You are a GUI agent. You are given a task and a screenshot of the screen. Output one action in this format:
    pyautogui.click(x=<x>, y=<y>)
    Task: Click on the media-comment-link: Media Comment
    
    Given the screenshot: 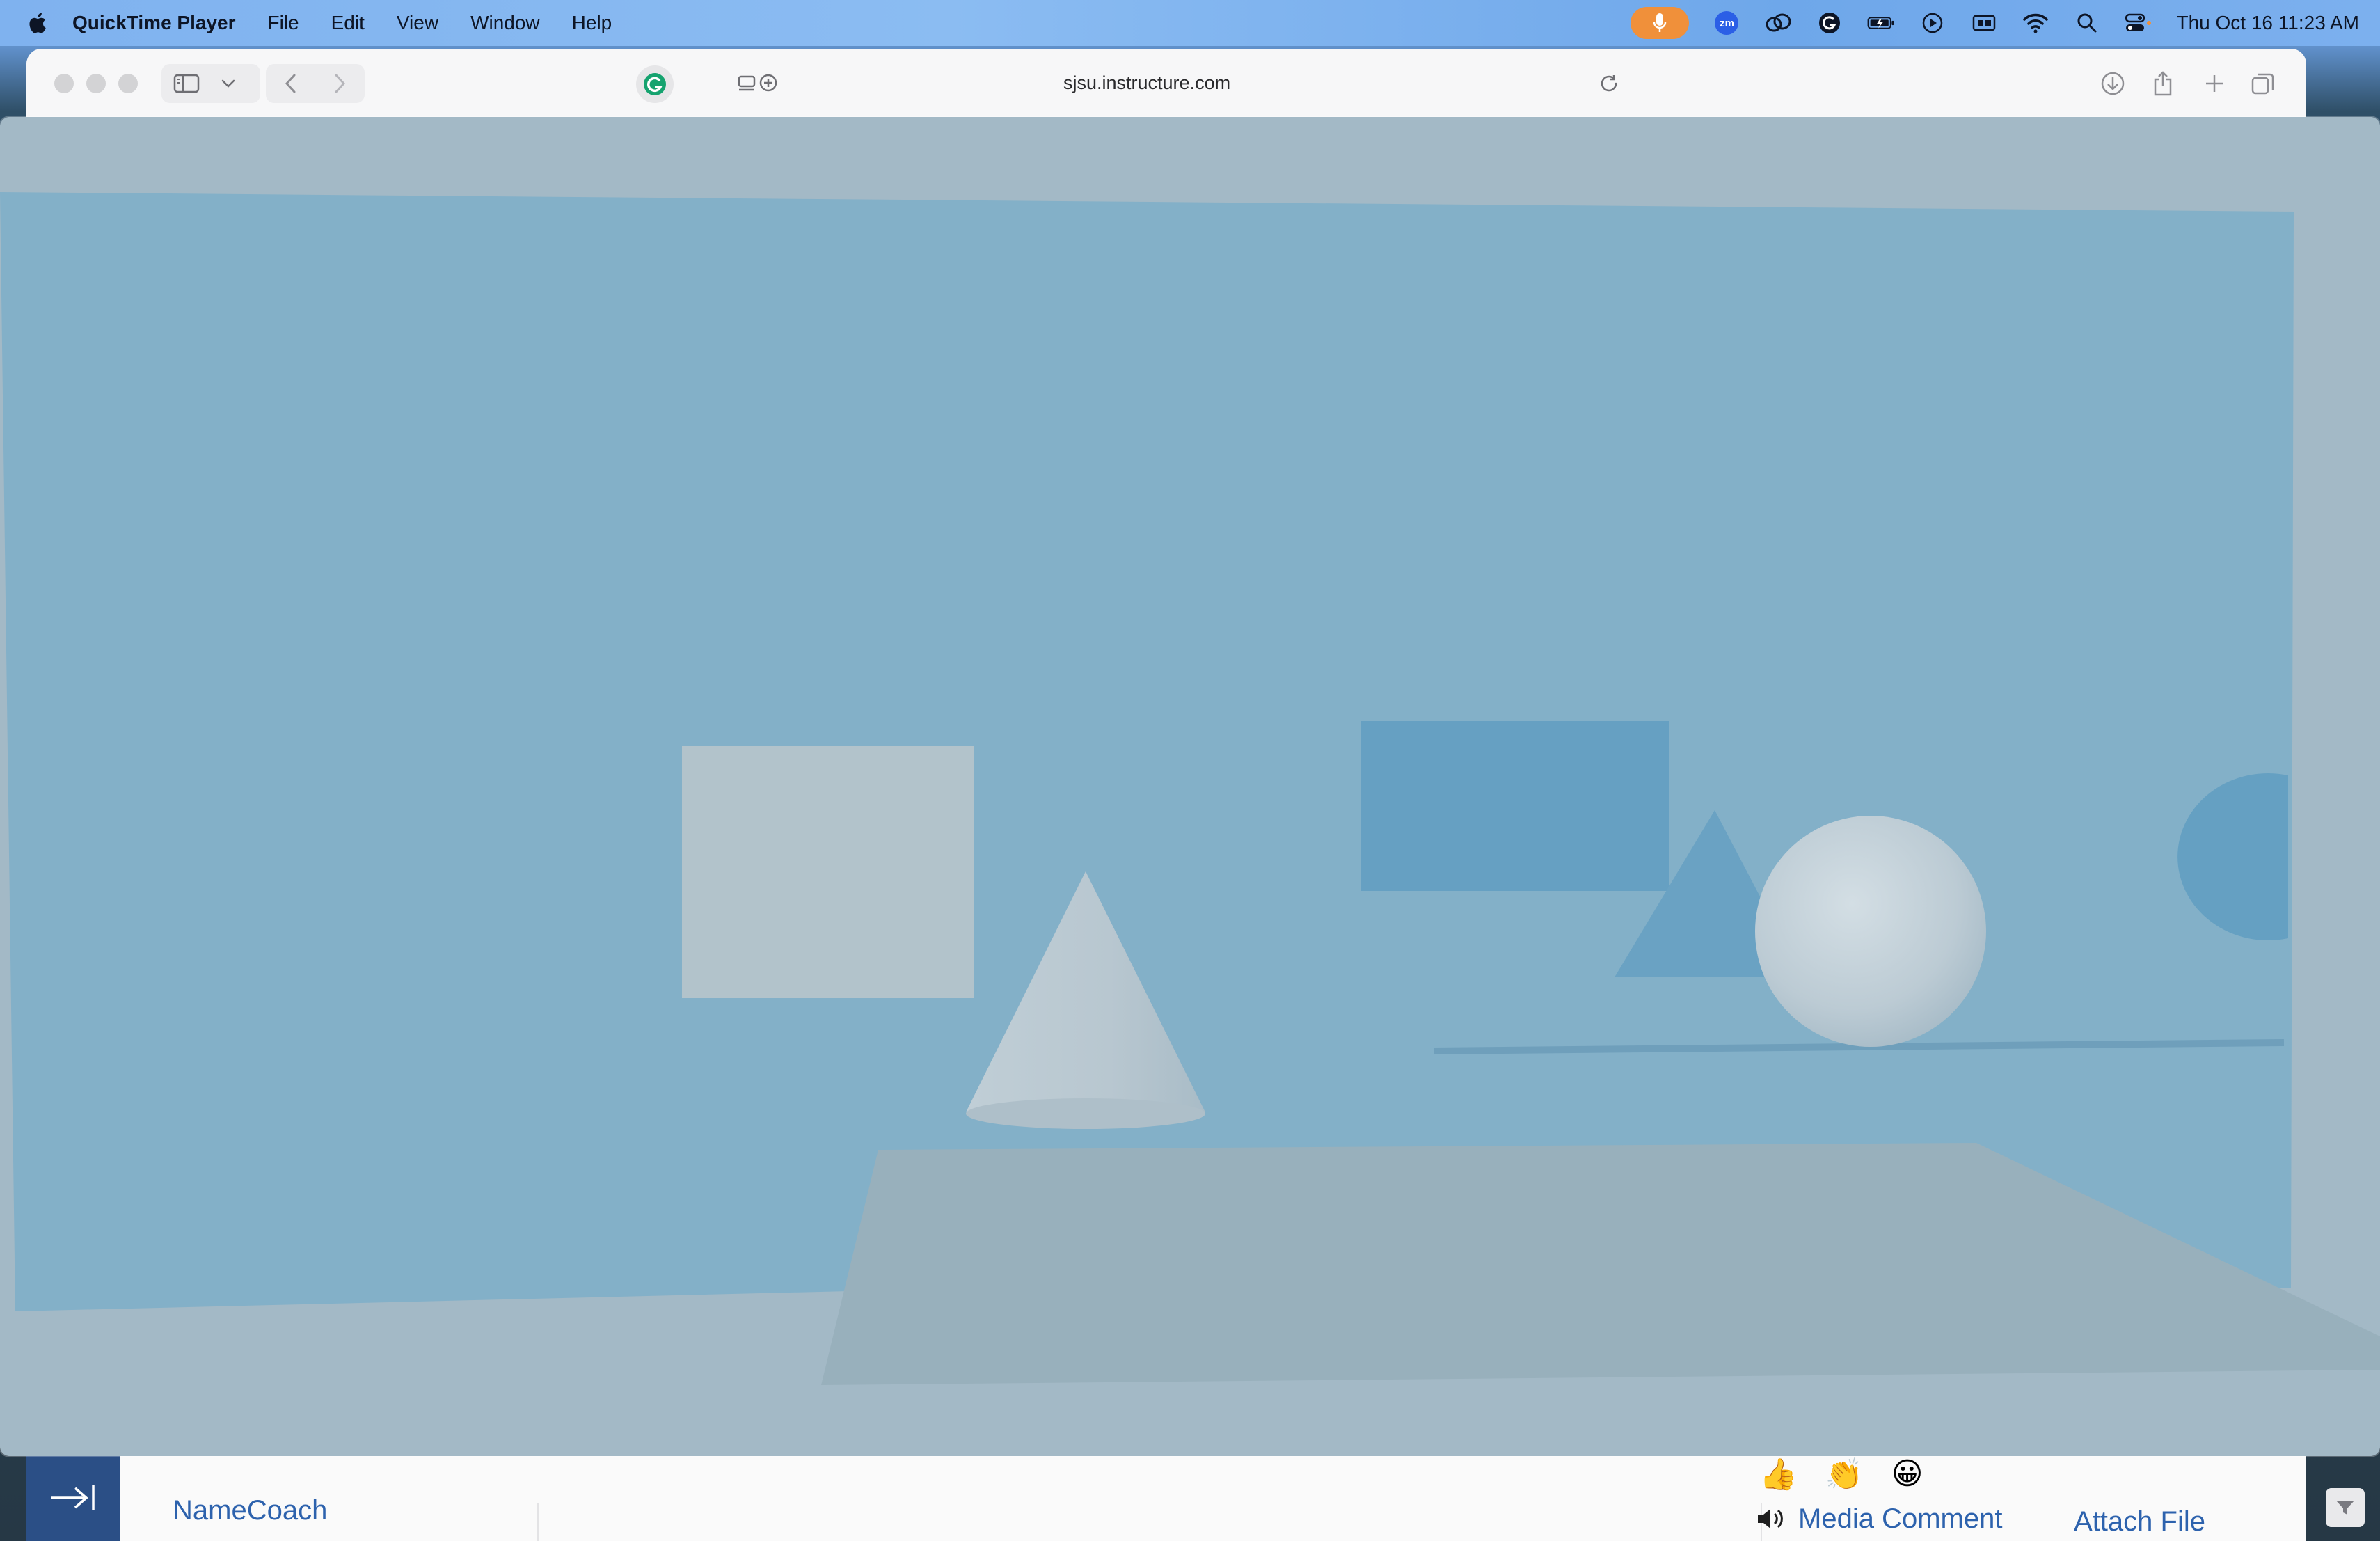 What is the action you would take?
    pyautogui.click(x=1900, y=1519)
    